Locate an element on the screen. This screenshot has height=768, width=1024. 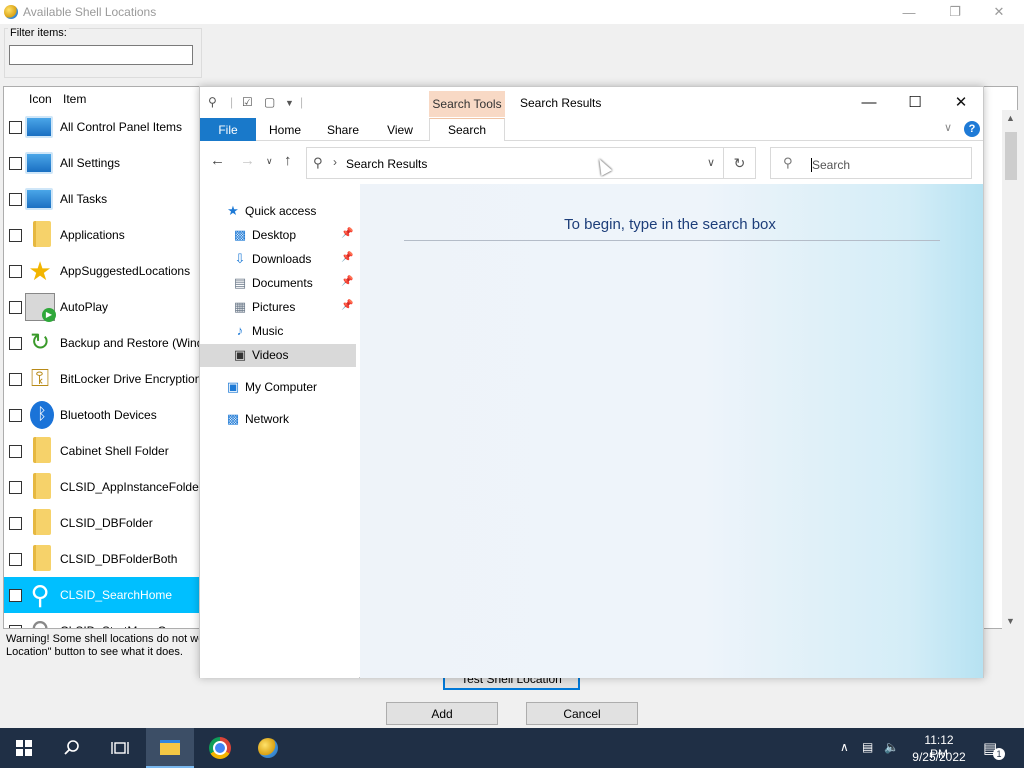
tab-share: Share is located at coordinates (343, 129).